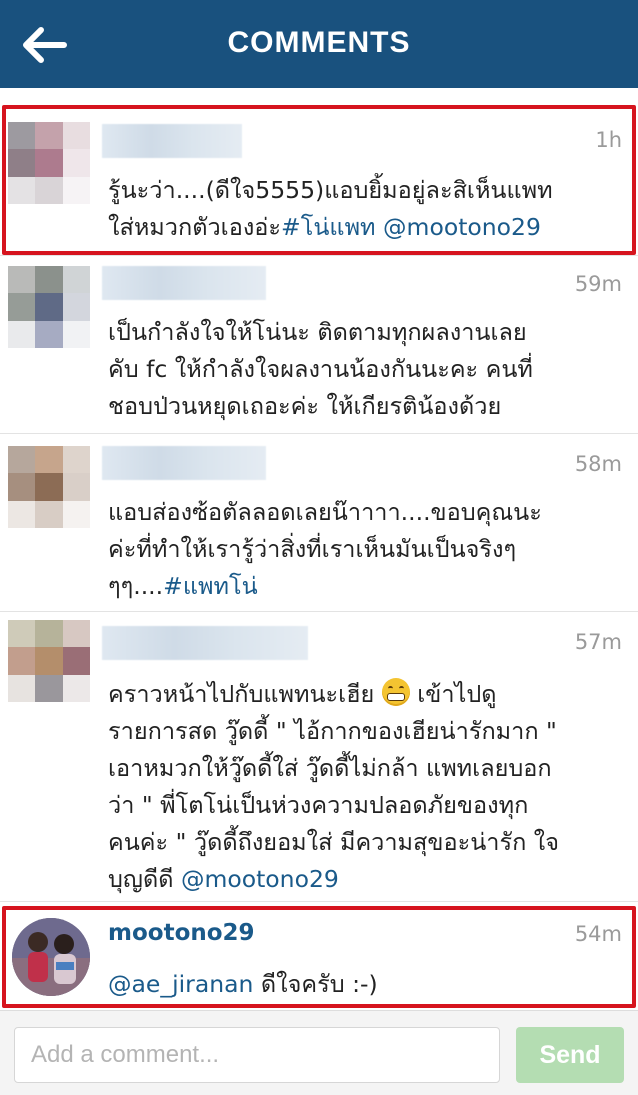  Describe the element at coordinates (598, 934) in the screenshot. I see `comment-time: 54m` at that location.